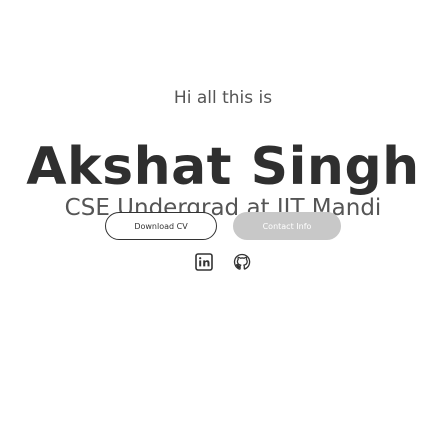 The image size is (446, 424). What do you see at coordinates (223, 226) in the screenshot?
I see `hero-buttons: Download CV Contact Info` at bounding box center [223, 226].